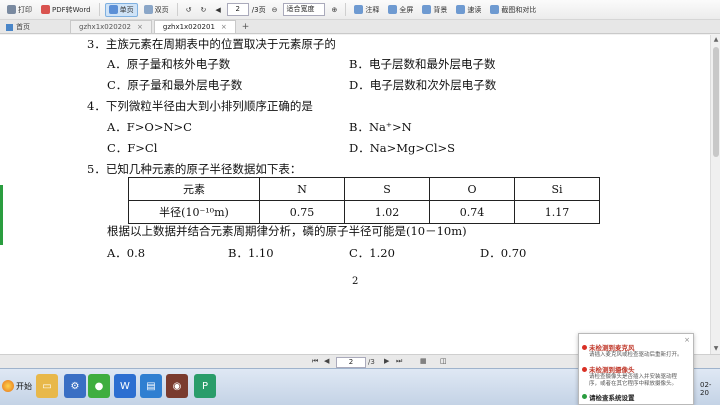 Image resolution: width=720 pixels, height=405 pixels. What do you see at coordinates (194, 169) in the screenshot?
I see `q5-stem: 5．已知几种元素的原子半径数据如下表：` at bounding box center [194, 169].